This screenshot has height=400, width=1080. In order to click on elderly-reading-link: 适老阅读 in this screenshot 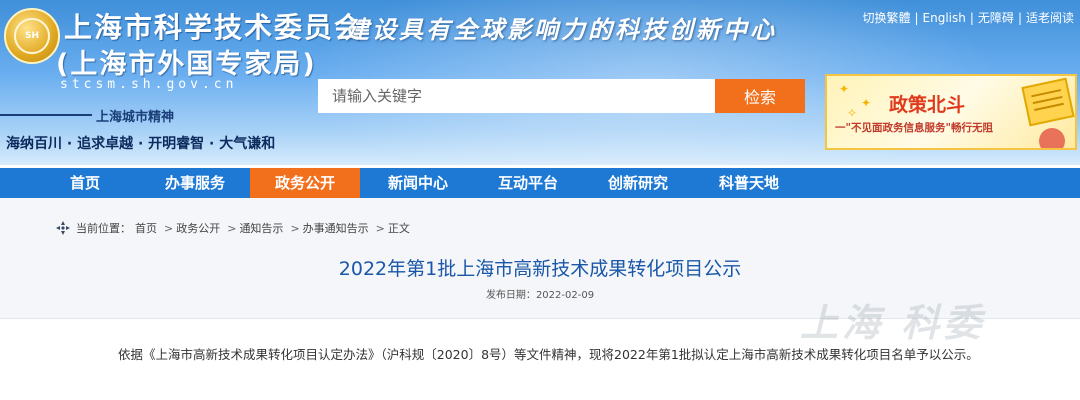, I will do `click(1050, 18)`.